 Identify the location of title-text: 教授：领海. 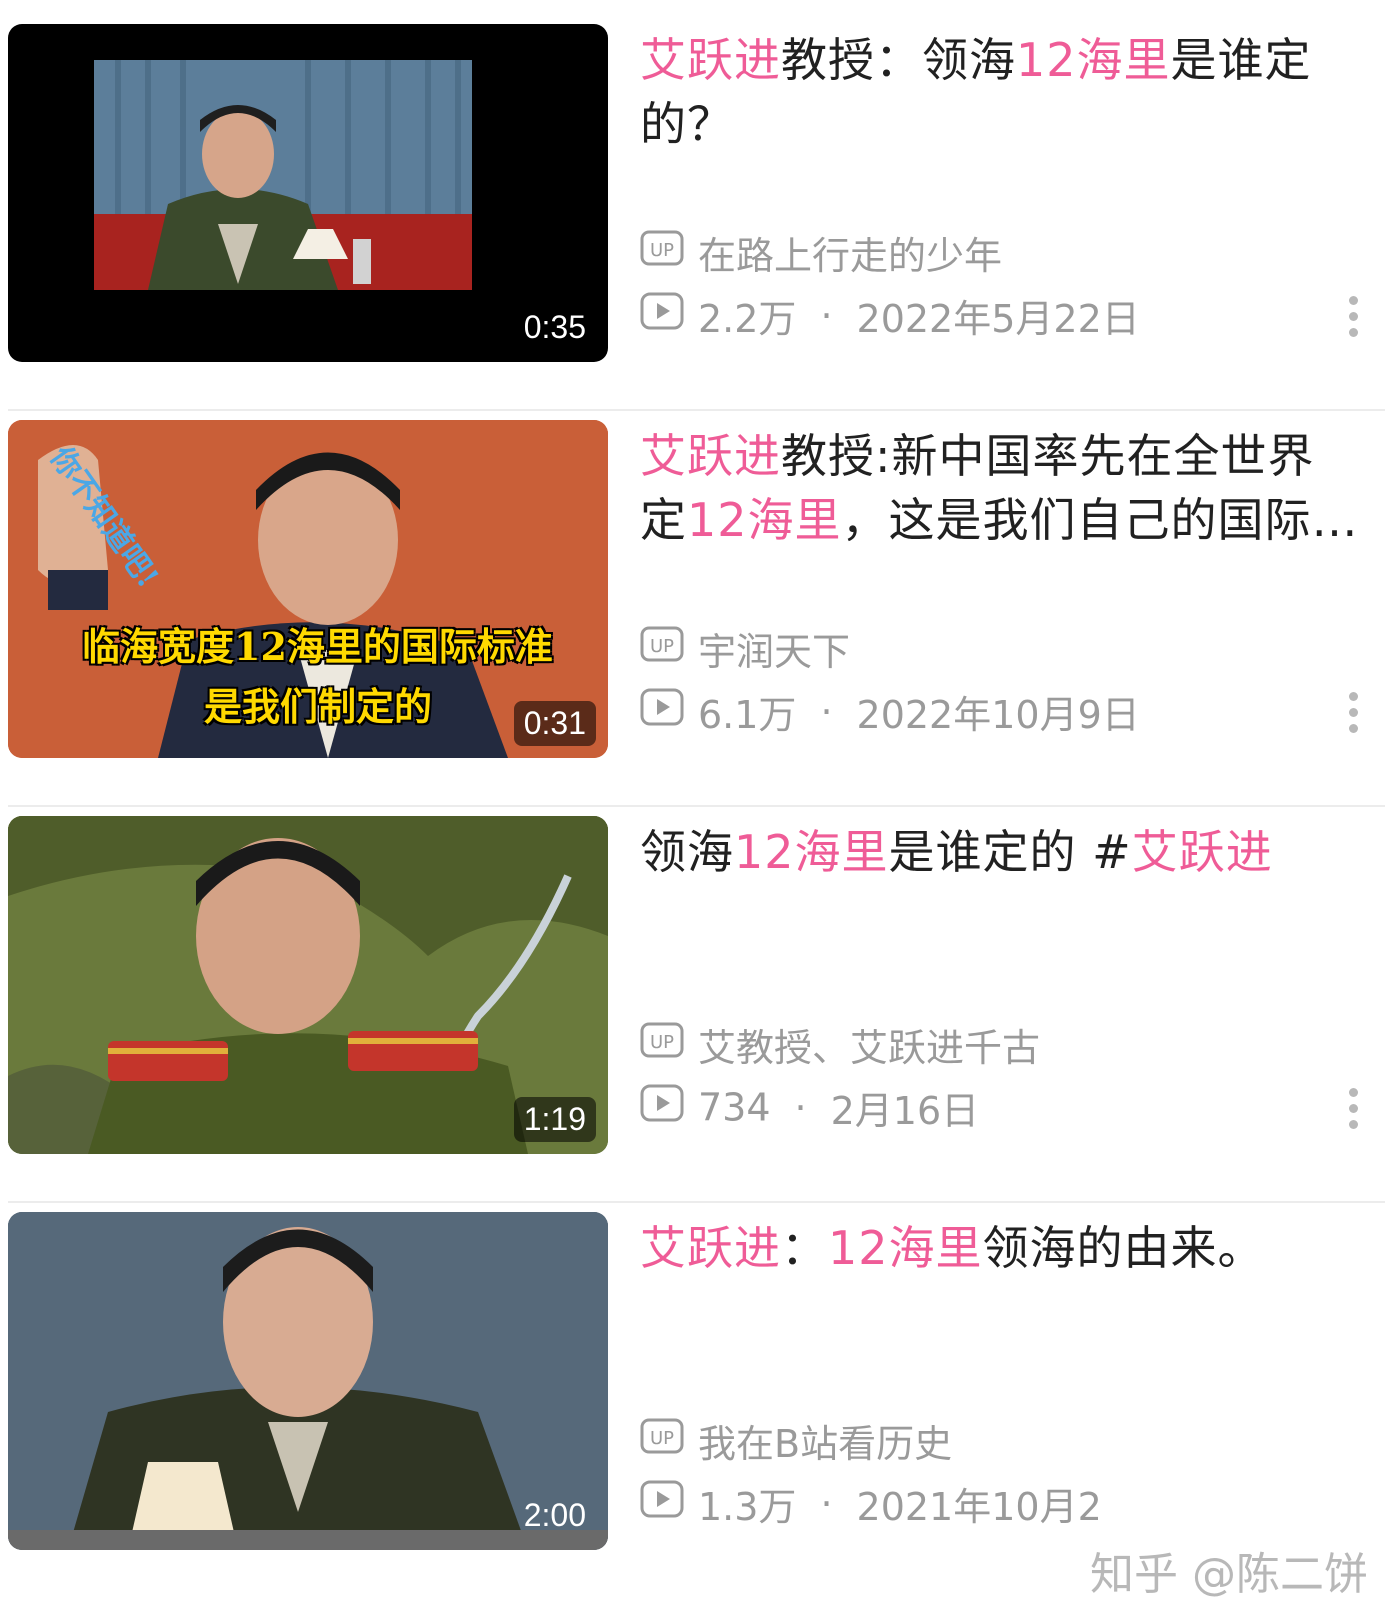
(898, 60).